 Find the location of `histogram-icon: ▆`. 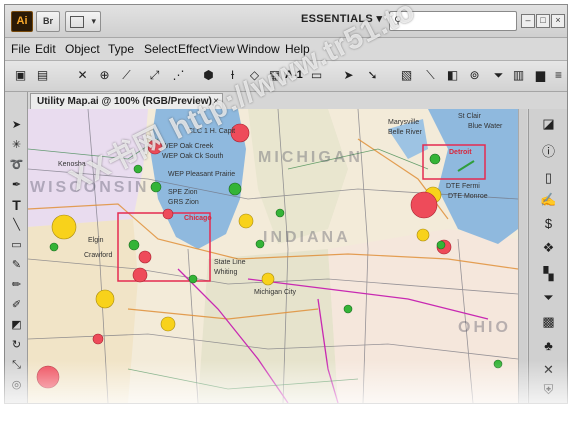

histogram-icon: ▆ is located at coordinates (540, 75).